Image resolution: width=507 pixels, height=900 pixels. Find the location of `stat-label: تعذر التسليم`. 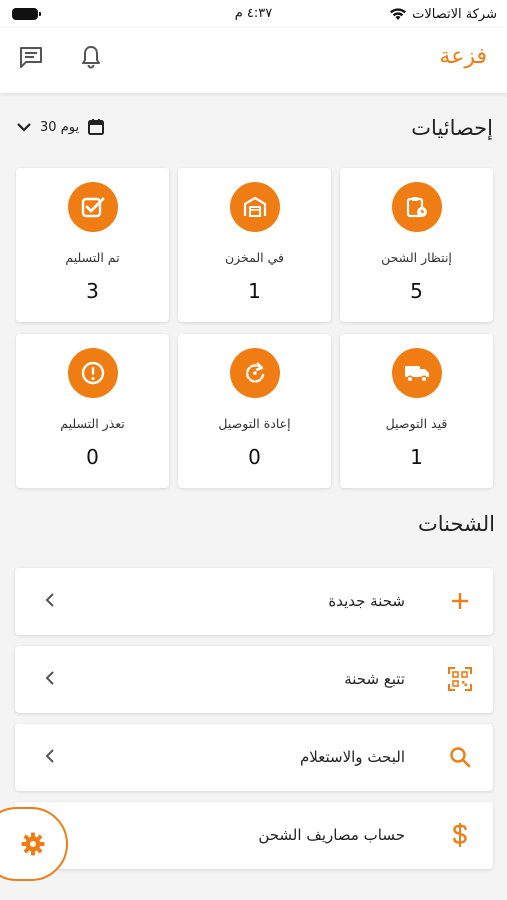

stat-label: تعذر التسليم is located at coordinates (92, 423).